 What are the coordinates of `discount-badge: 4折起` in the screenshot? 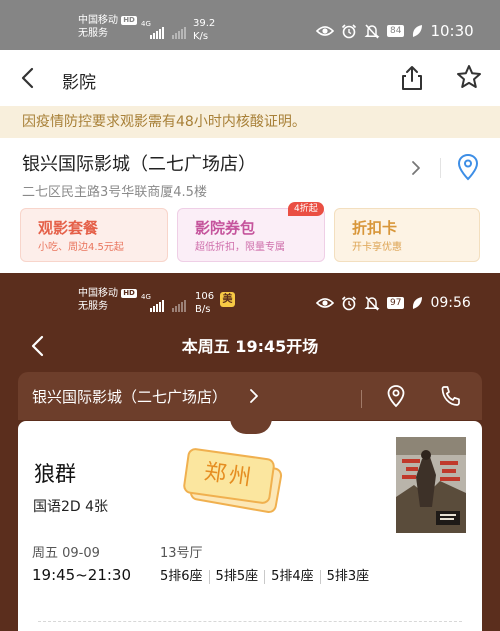 It's located at (306, 209).